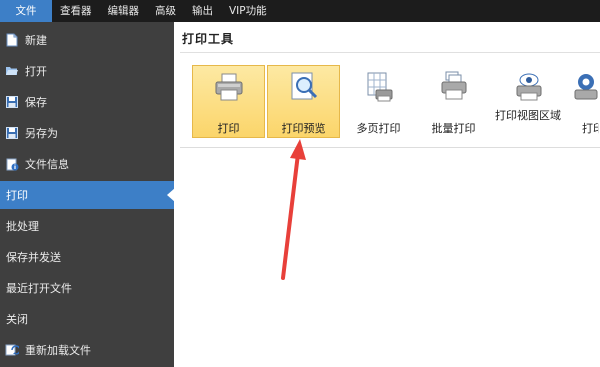 The width and height of the screenshot is (600, 367). What do you see at coordinates (76, 11) in the screenshot?
I see `menu-viewer: 查看器` at bounding box center [76, 11].